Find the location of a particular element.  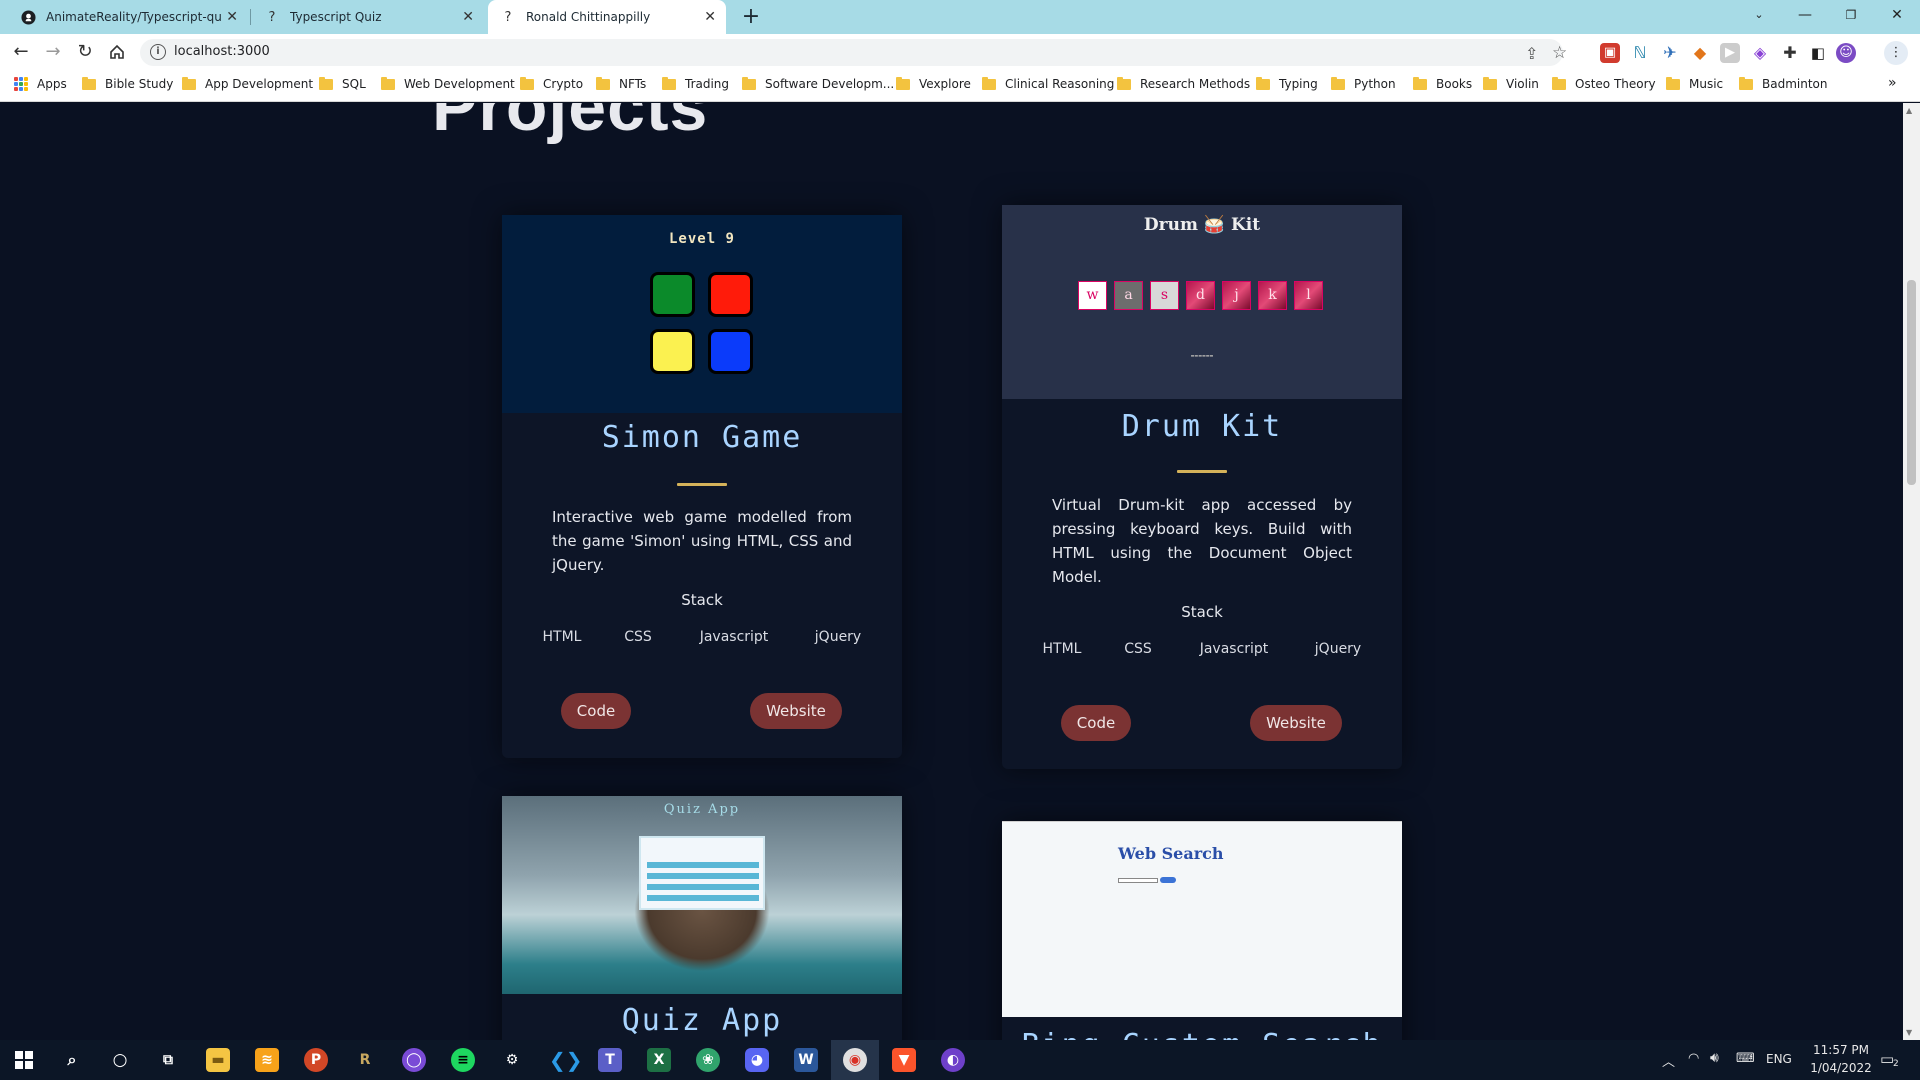

scrollbar-thumb is located at coordinates (1911, 382).